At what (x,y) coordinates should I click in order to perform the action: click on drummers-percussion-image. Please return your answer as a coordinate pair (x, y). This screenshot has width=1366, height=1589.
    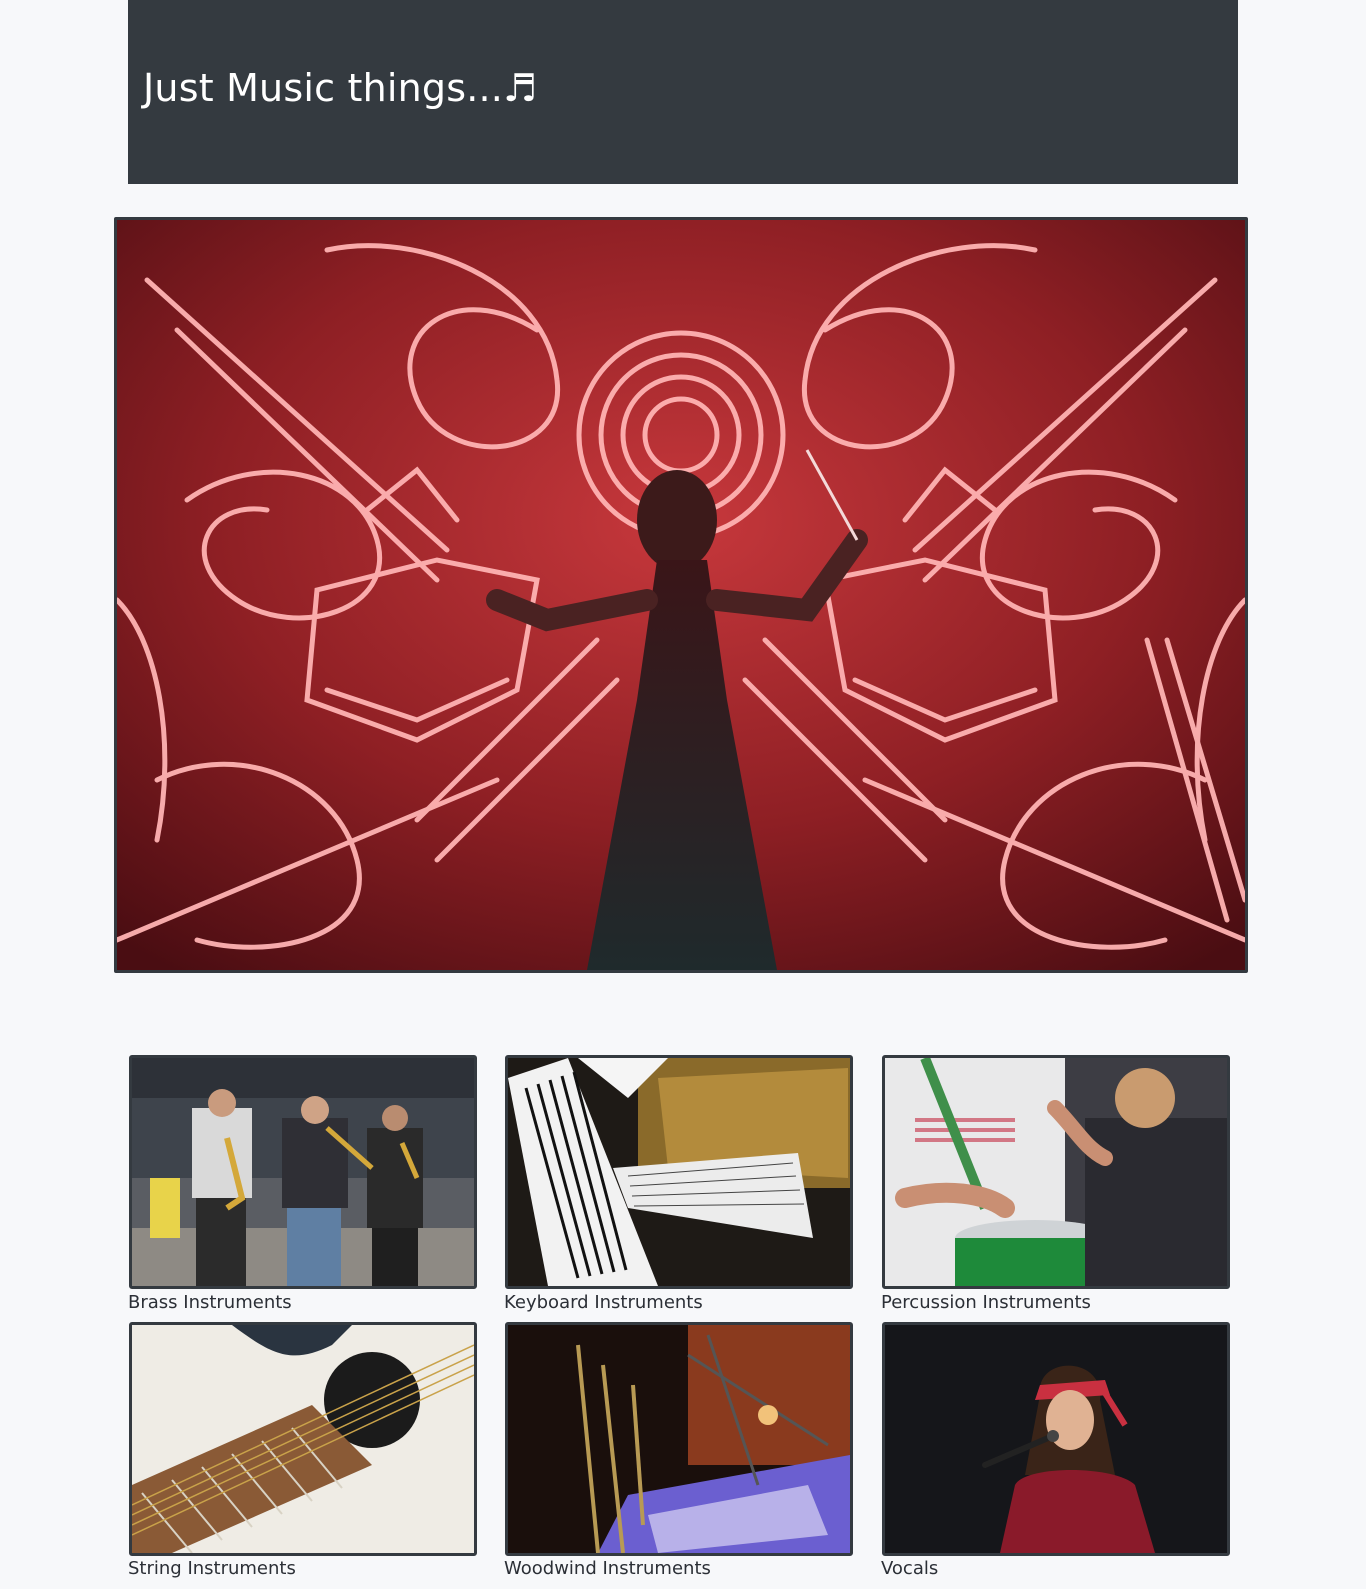
    Looking at the image, I should click on (1056, 1172).